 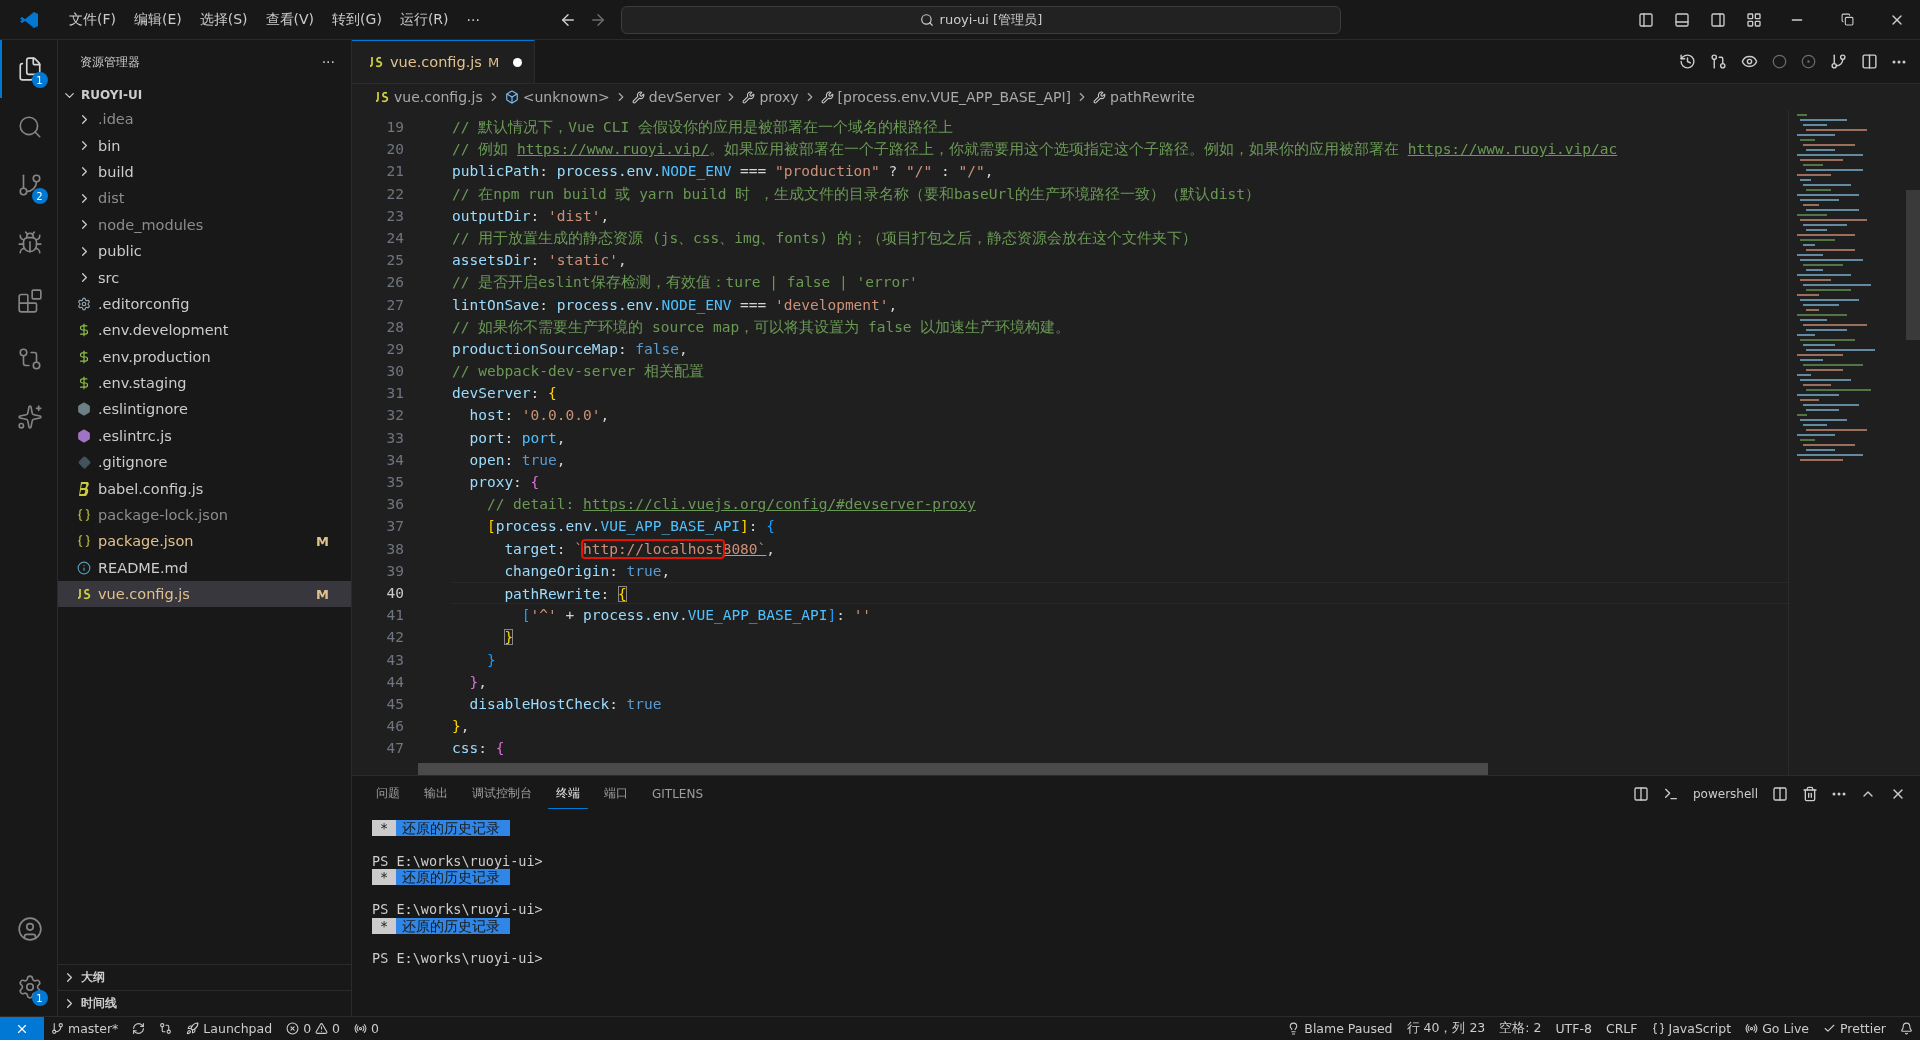 I want to click on status-item: Go Live, so click(x=1777, y=1028).